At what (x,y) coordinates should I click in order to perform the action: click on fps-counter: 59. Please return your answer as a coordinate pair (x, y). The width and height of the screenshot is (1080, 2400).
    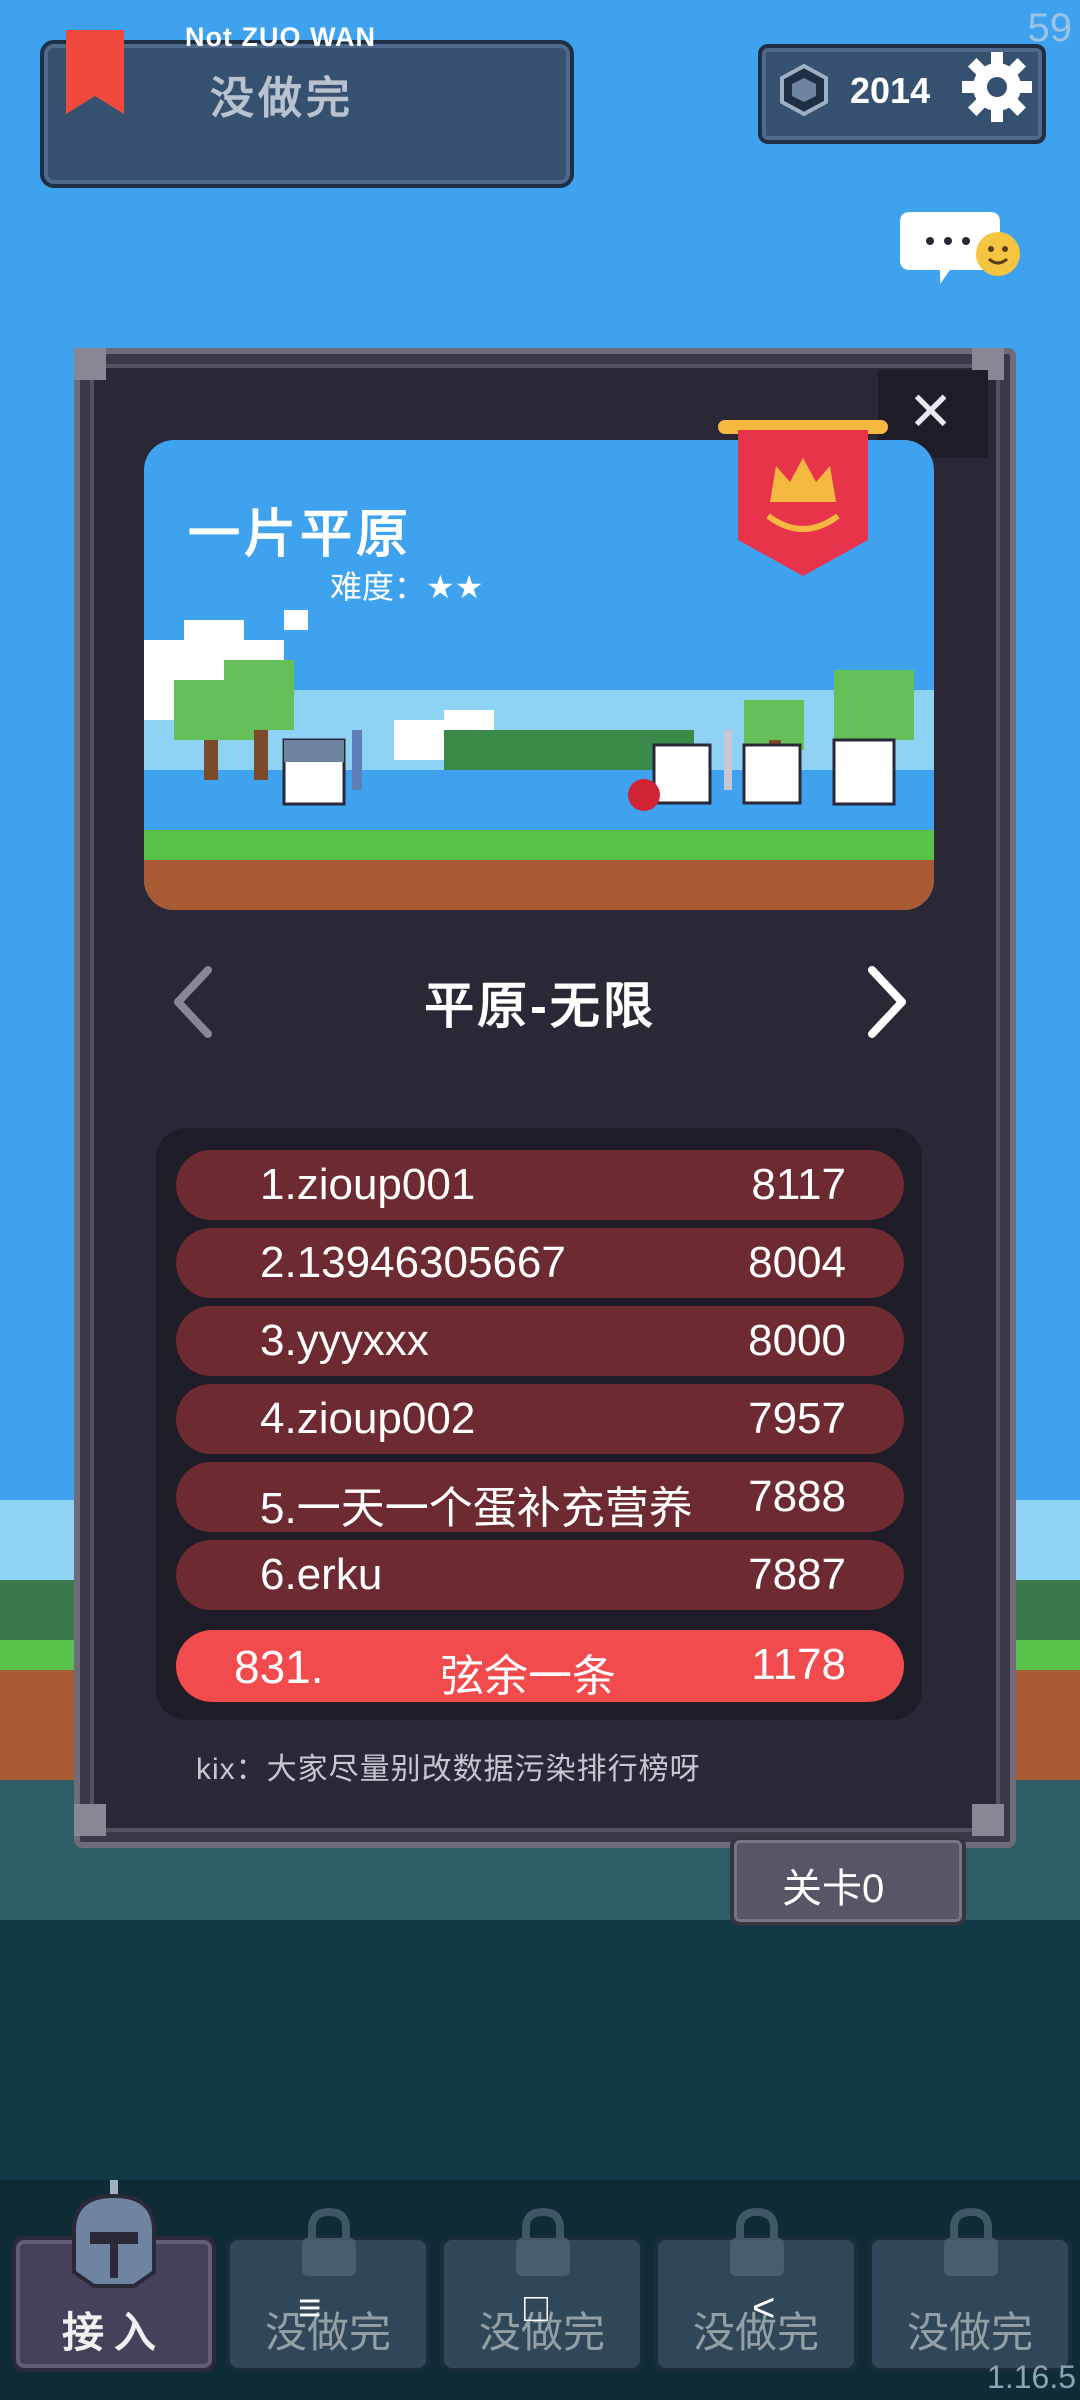
    Looking at the image, I should click on (1050, 28).